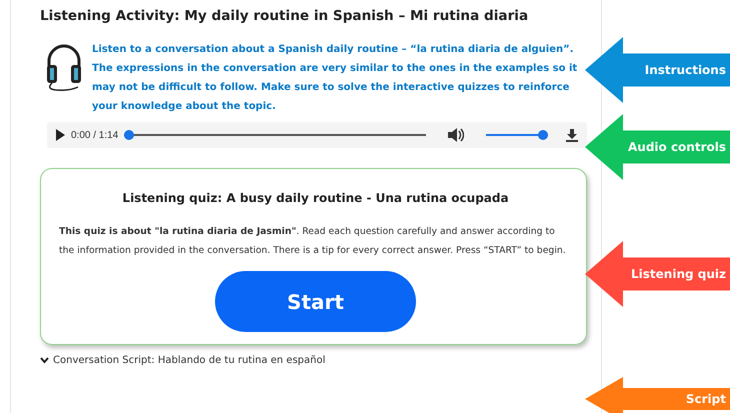 Image resolution: width=730 pixels, height=413 pixels. I want to click on script-toggle: Conversation Script: Hablando de tu rutina en español, so click(183, 360).